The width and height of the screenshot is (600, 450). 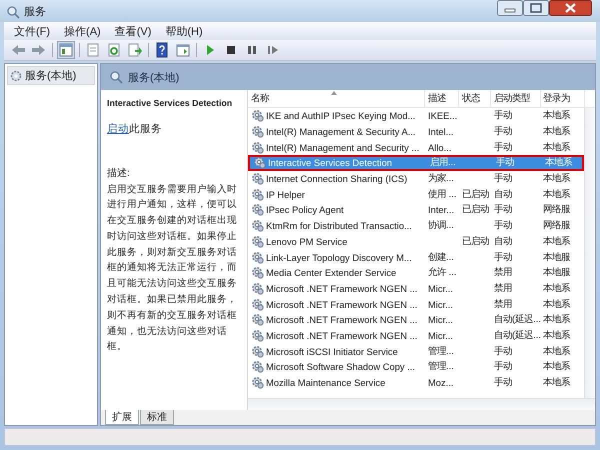 What do you see at coordinates (122, 417) in the screenshot?
I see `tab: 扩展` at bounding box center [122, 417].